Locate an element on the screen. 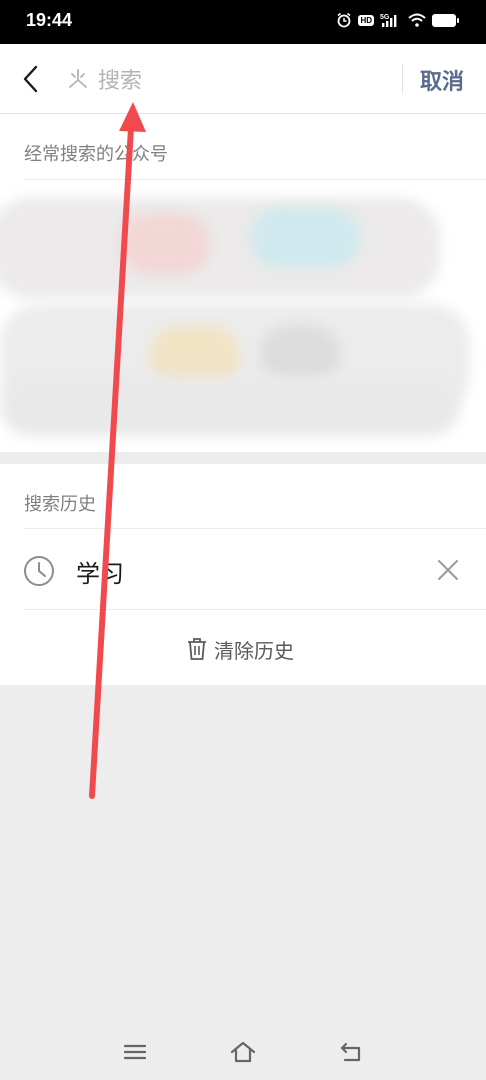 The image size is (486, 1080). hd-badge: HD is located at coordinates (366, 20).